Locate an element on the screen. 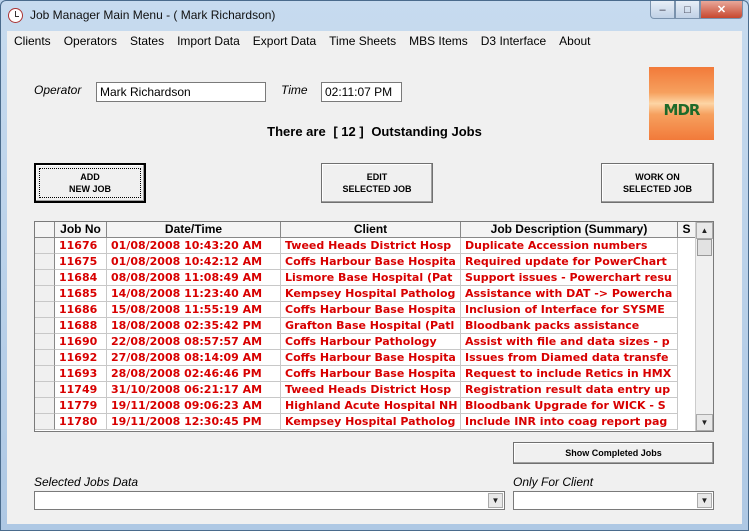 This screenshot has width=749, height=531. add-new-job-button: ADD NEW JOB is located at coordinates (90, 183).